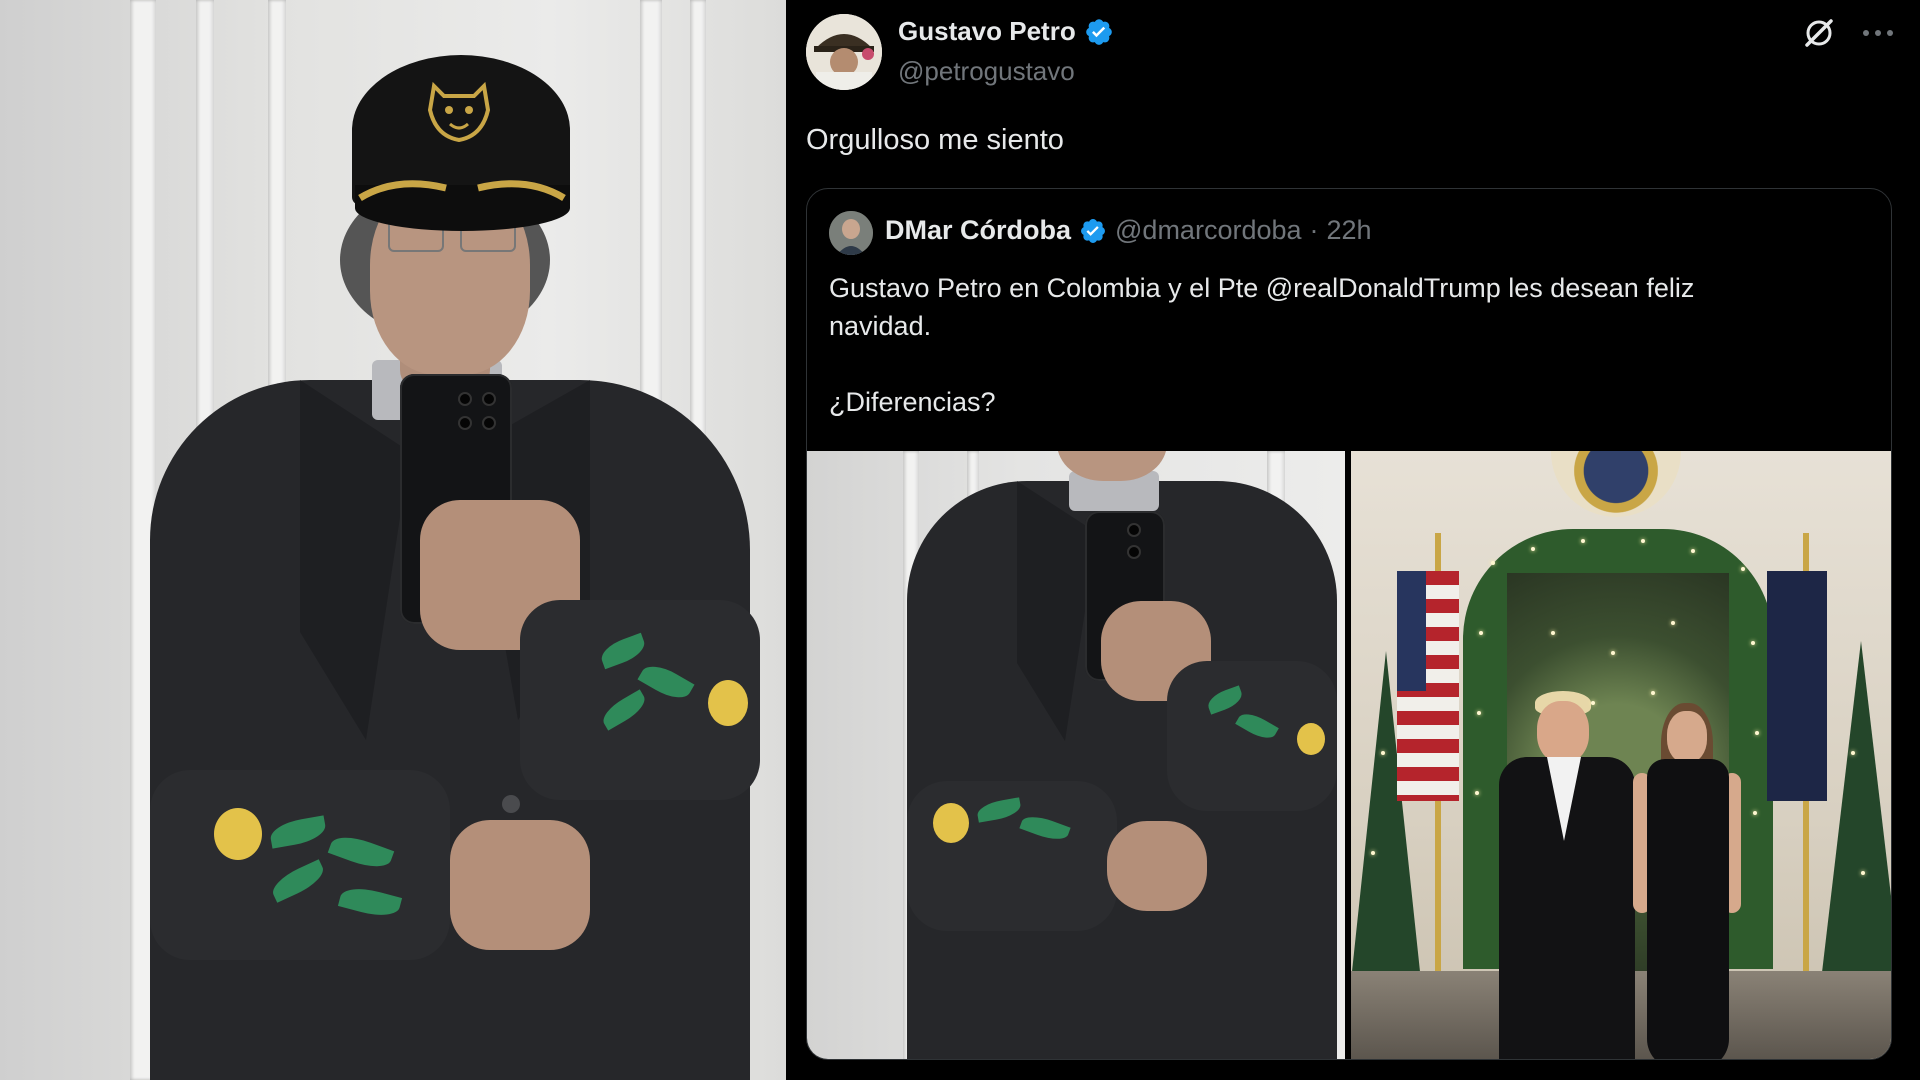 The height and width of the screenshot is (1080, 1920). I want to click on us-flag, so click(1428, 686).